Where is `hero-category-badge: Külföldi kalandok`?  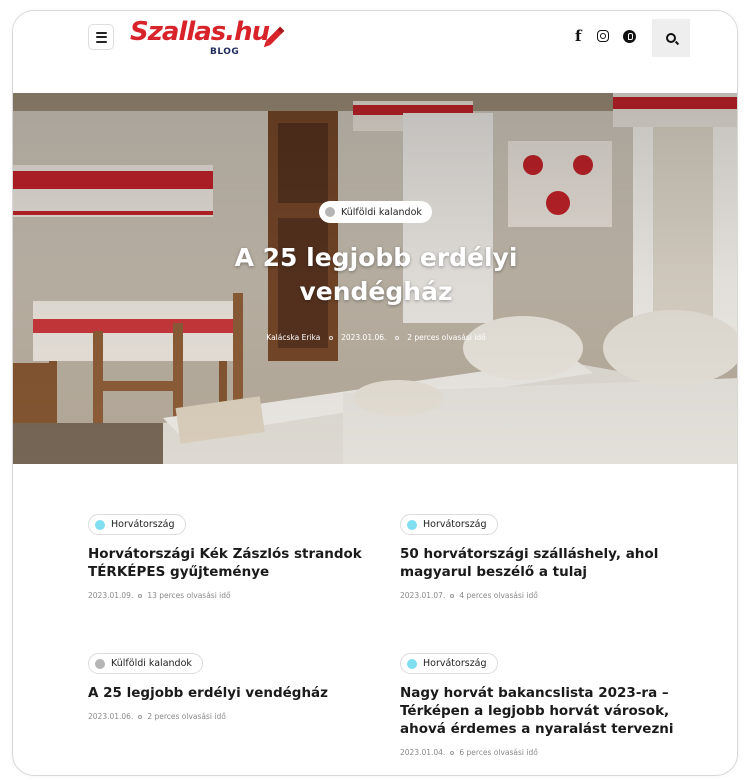
hero-category-badge: Külföldi kalandok is located at coordinates (375, 212).